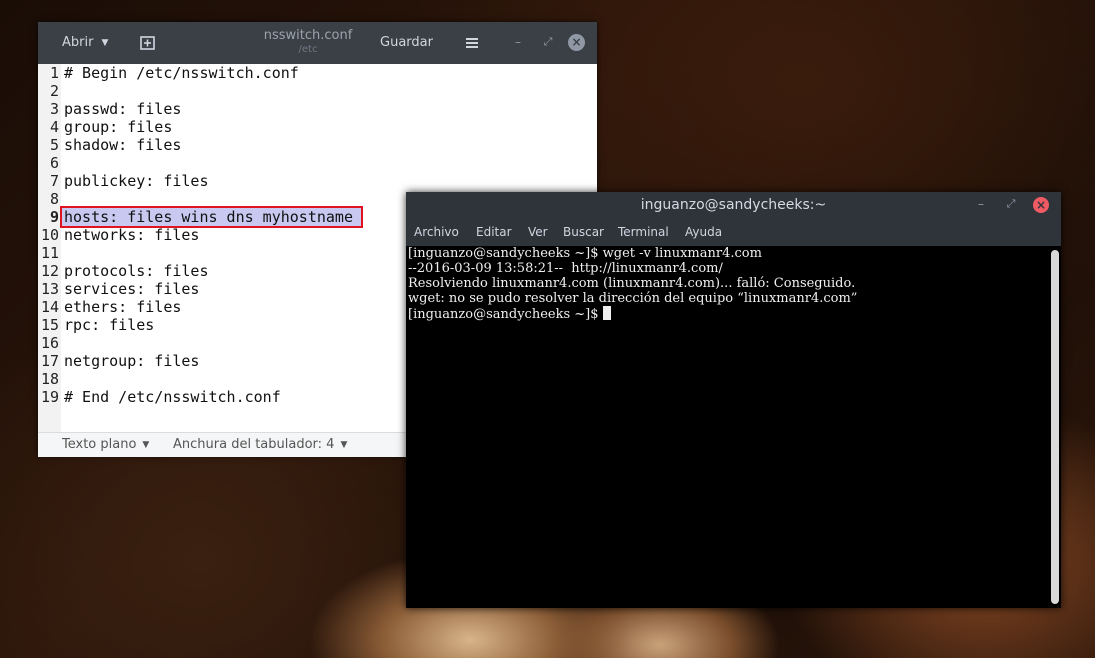 The height and width of the screenshot is (658, 1095). I want to click on new-document-button, so click(148, 43).